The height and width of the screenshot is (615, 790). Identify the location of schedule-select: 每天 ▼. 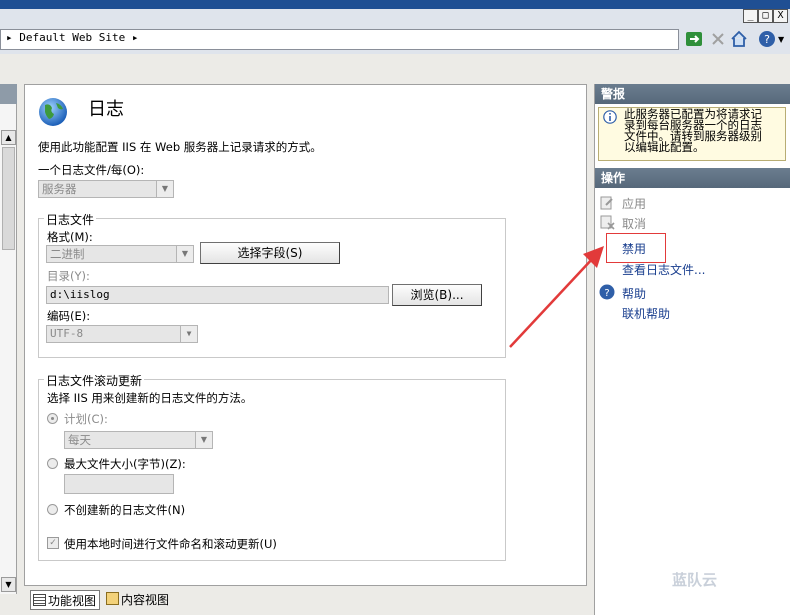
(138, 440).